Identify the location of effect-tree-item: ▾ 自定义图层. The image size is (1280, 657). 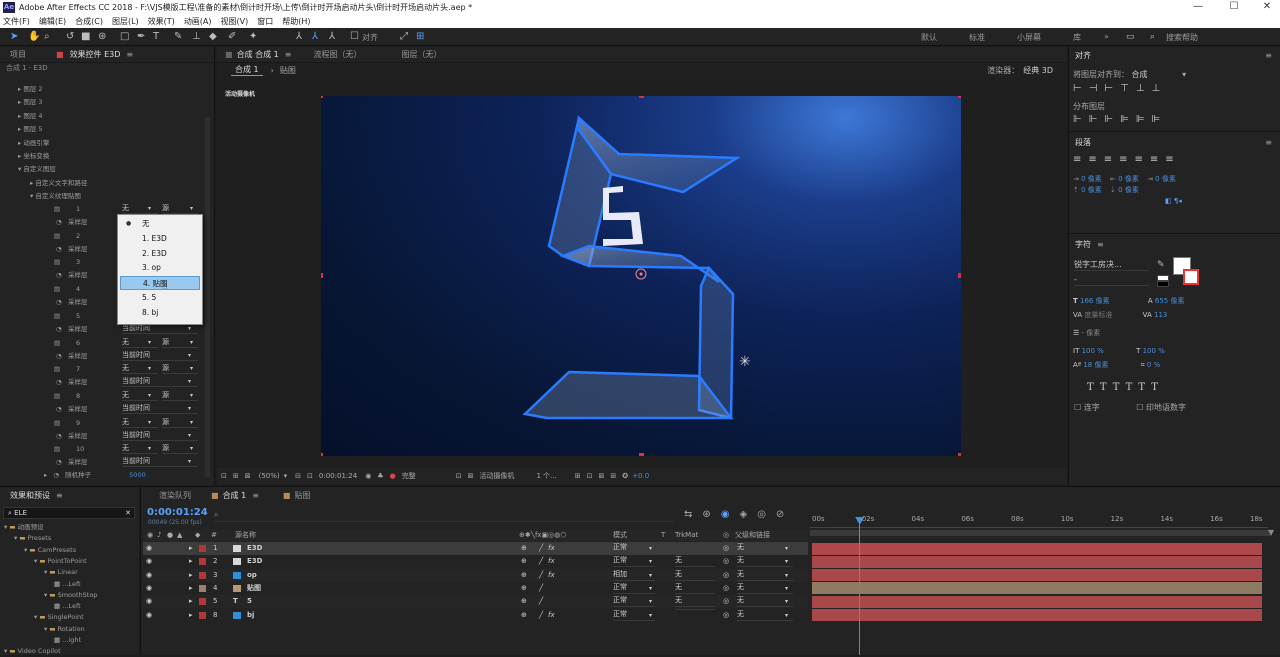
(37, 169).